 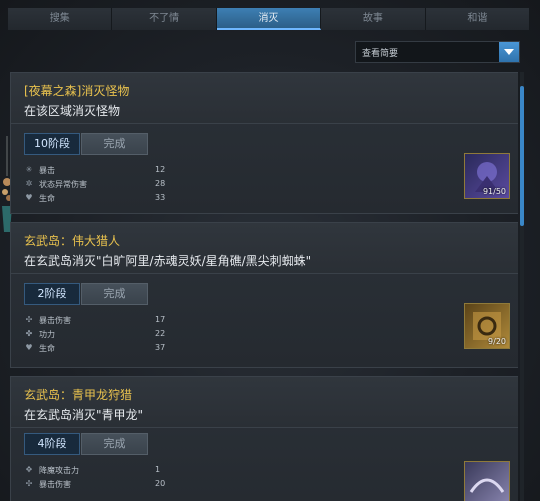 What do you see at coordinates (380, 54) in the screenshot?
I see `view-filter-value: 查看简要` at bounding box center [380, 54].